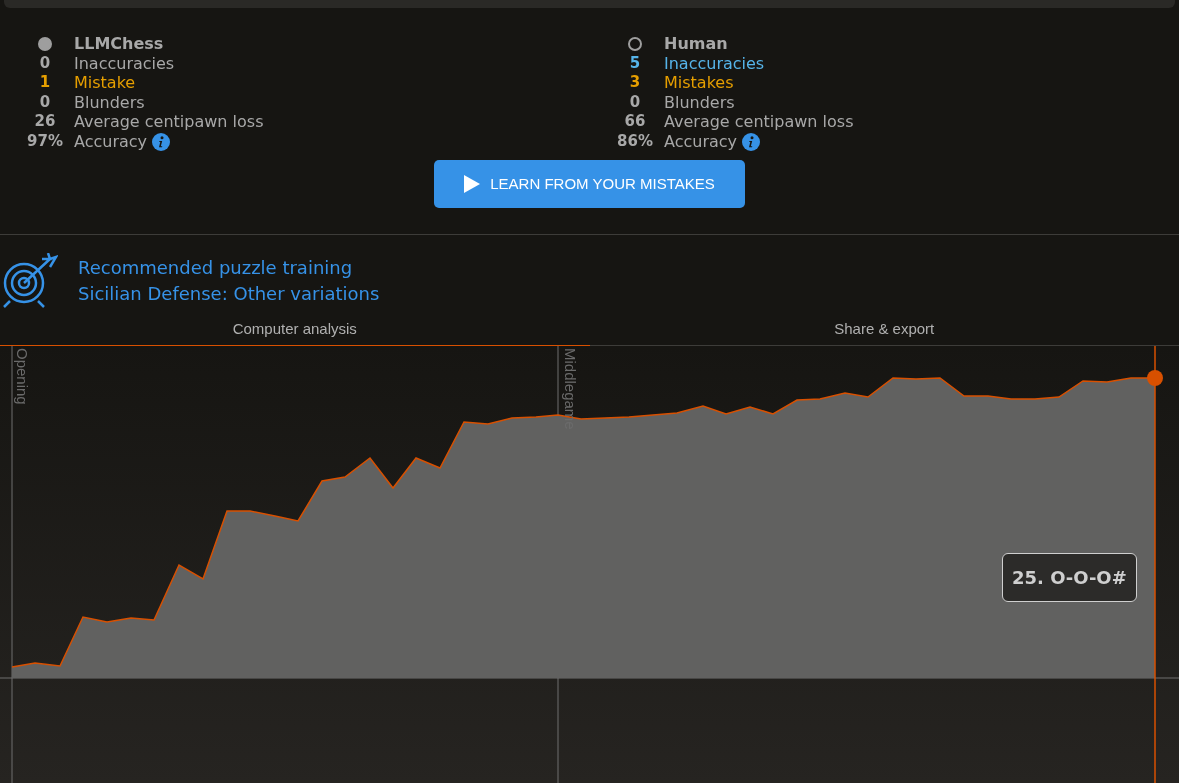 The image size is (1179, 783). I want to click on stat-count: 3, so click(635, 83).